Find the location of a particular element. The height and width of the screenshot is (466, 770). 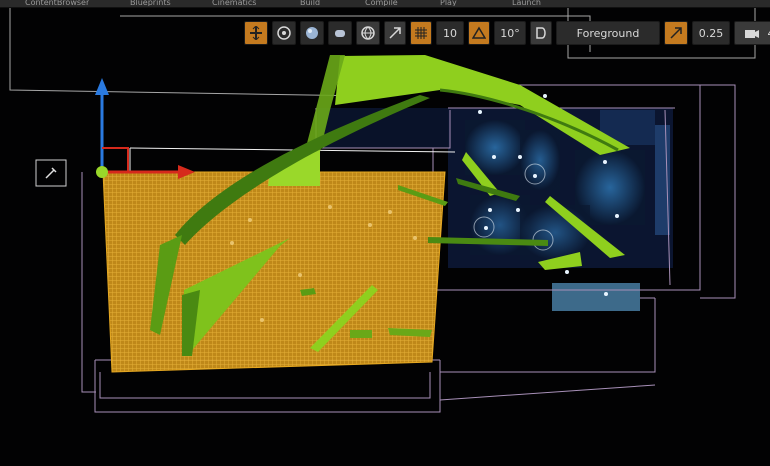

grid-snap-value: 10 is located at coordinates (450, 33).